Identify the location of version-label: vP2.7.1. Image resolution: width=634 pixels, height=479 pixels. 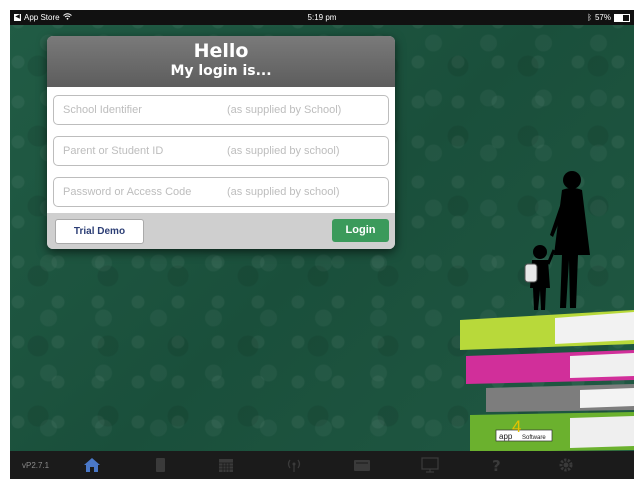
(36, 465).